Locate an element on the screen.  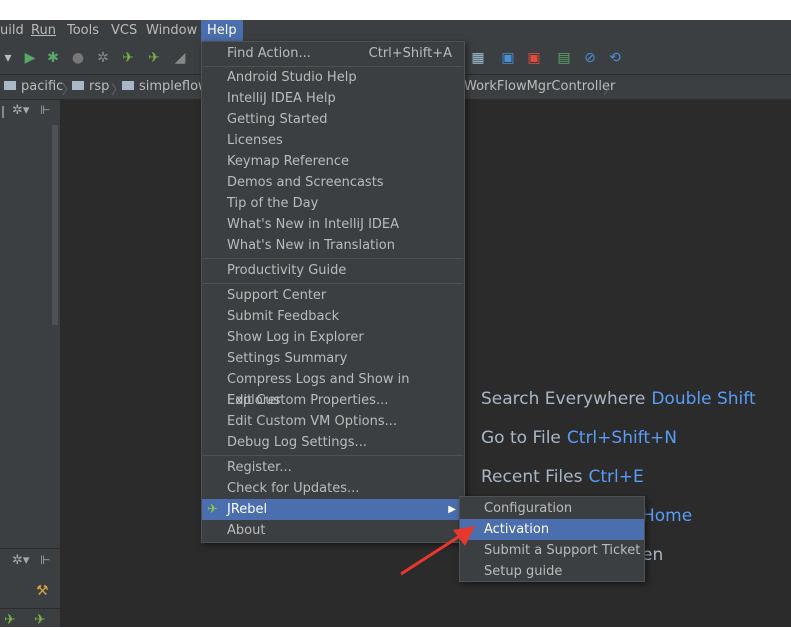
hint-shortcut: Ctrl+Shift+N is located at coordinates (621, 438).